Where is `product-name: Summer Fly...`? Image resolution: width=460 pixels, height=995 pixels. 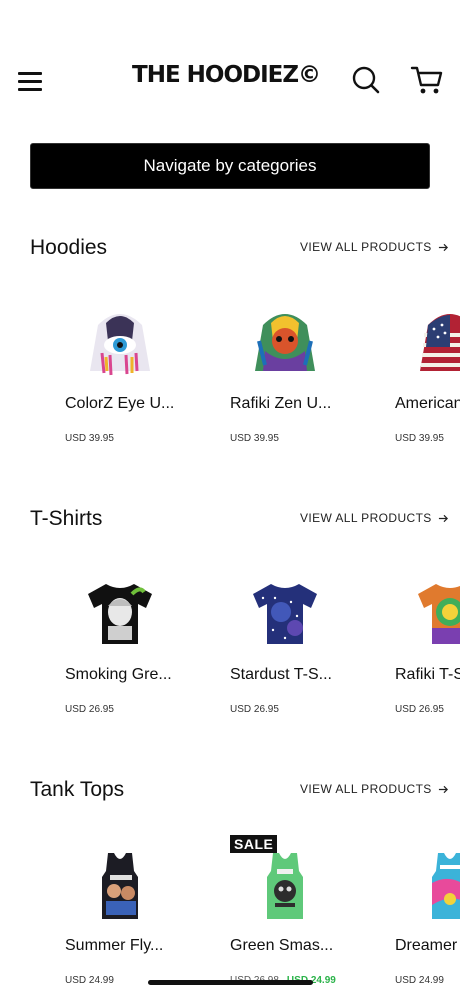 product-name: Summer Fly... is located at coordinates (114, 945).